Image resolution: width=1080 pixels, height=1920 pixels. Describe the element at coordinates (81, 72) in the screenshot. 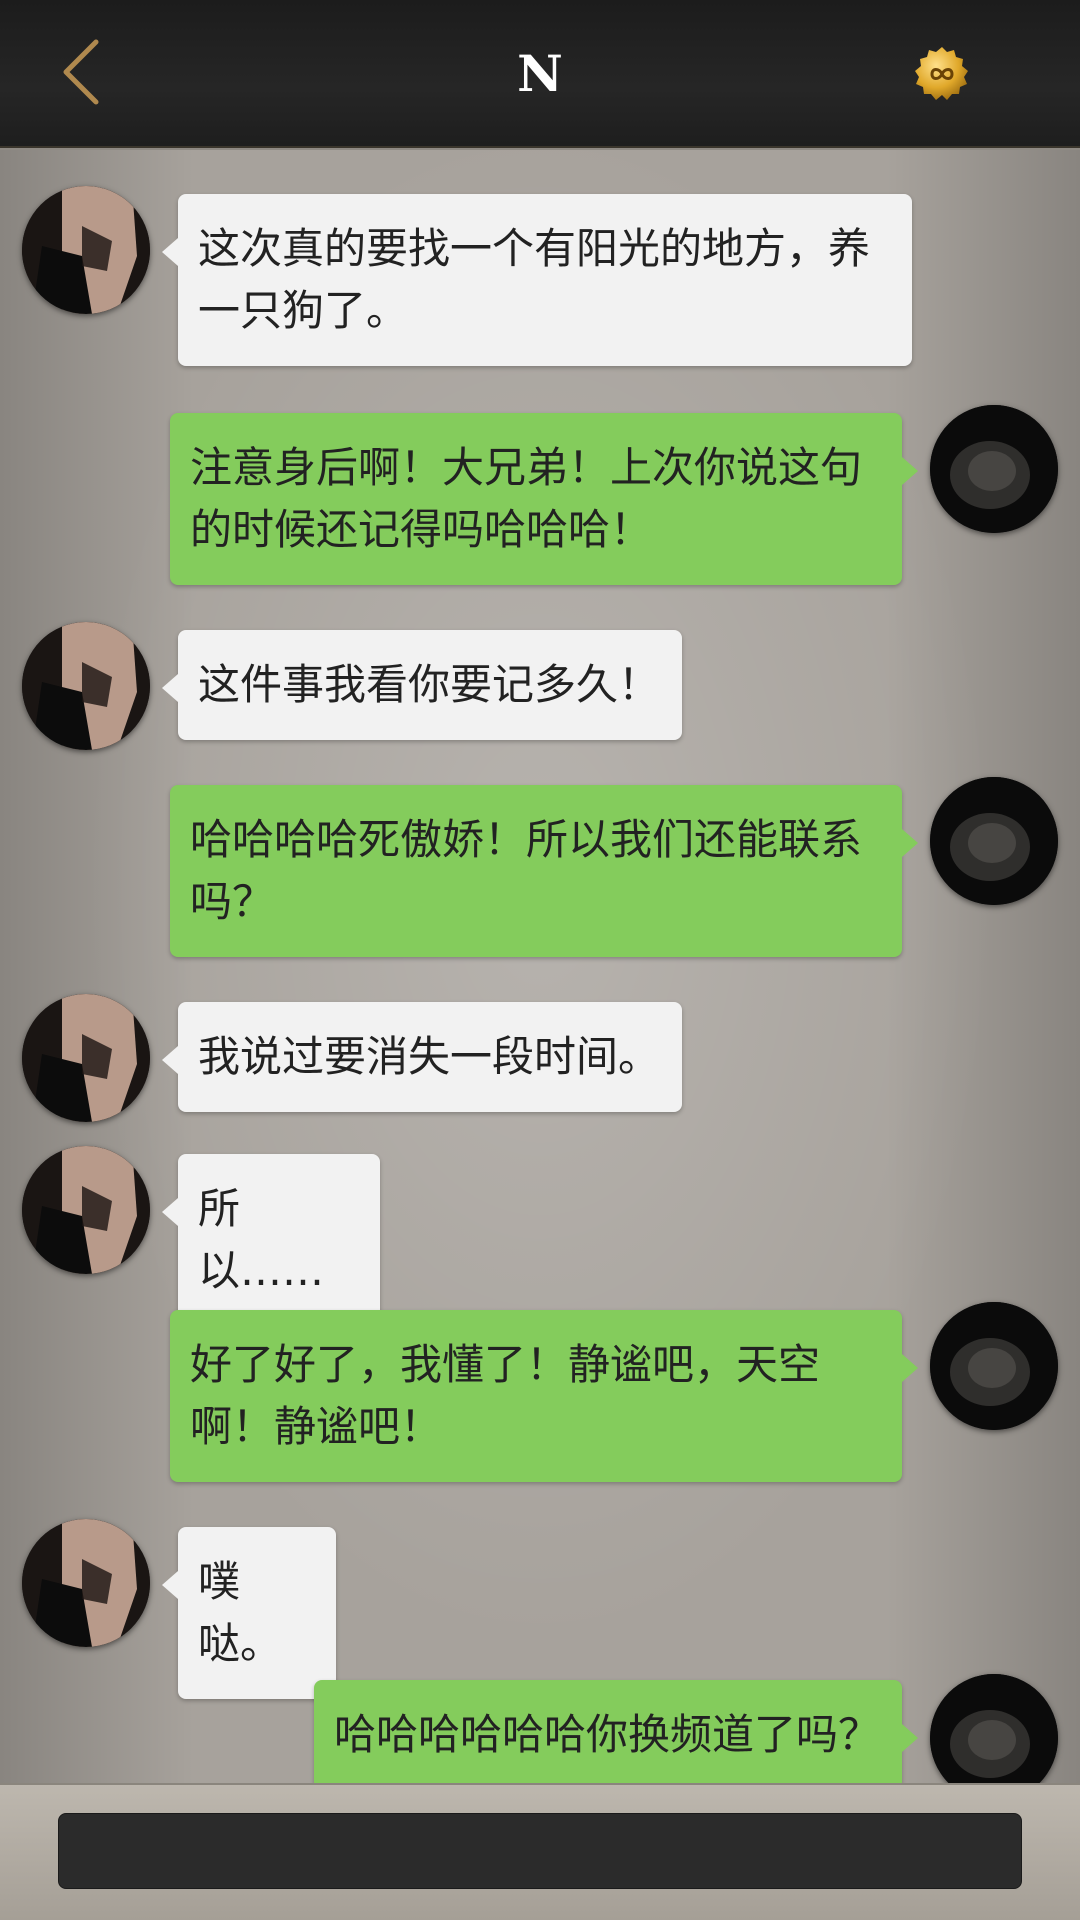

I see `chevron-left-icon` at that location.